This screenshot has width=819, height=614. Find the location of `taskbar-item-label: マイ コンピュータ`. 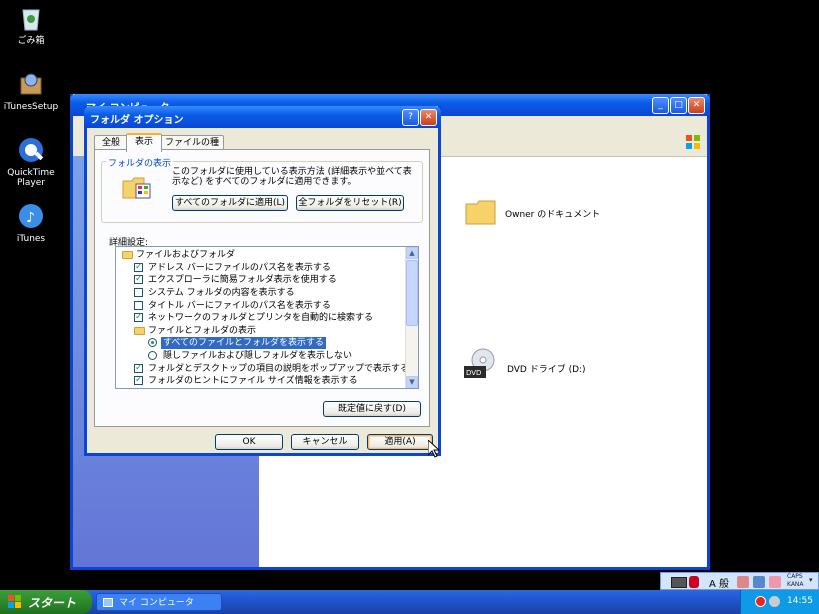

taskbar-item-label: マイ コンピュータ is located at coordinates (156, 603).